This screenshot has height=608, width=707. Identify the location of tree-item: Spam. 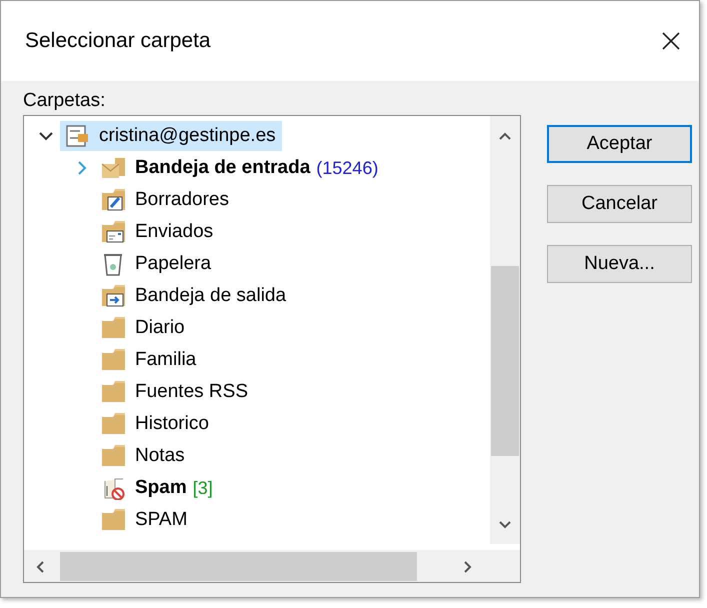
(144, 488).